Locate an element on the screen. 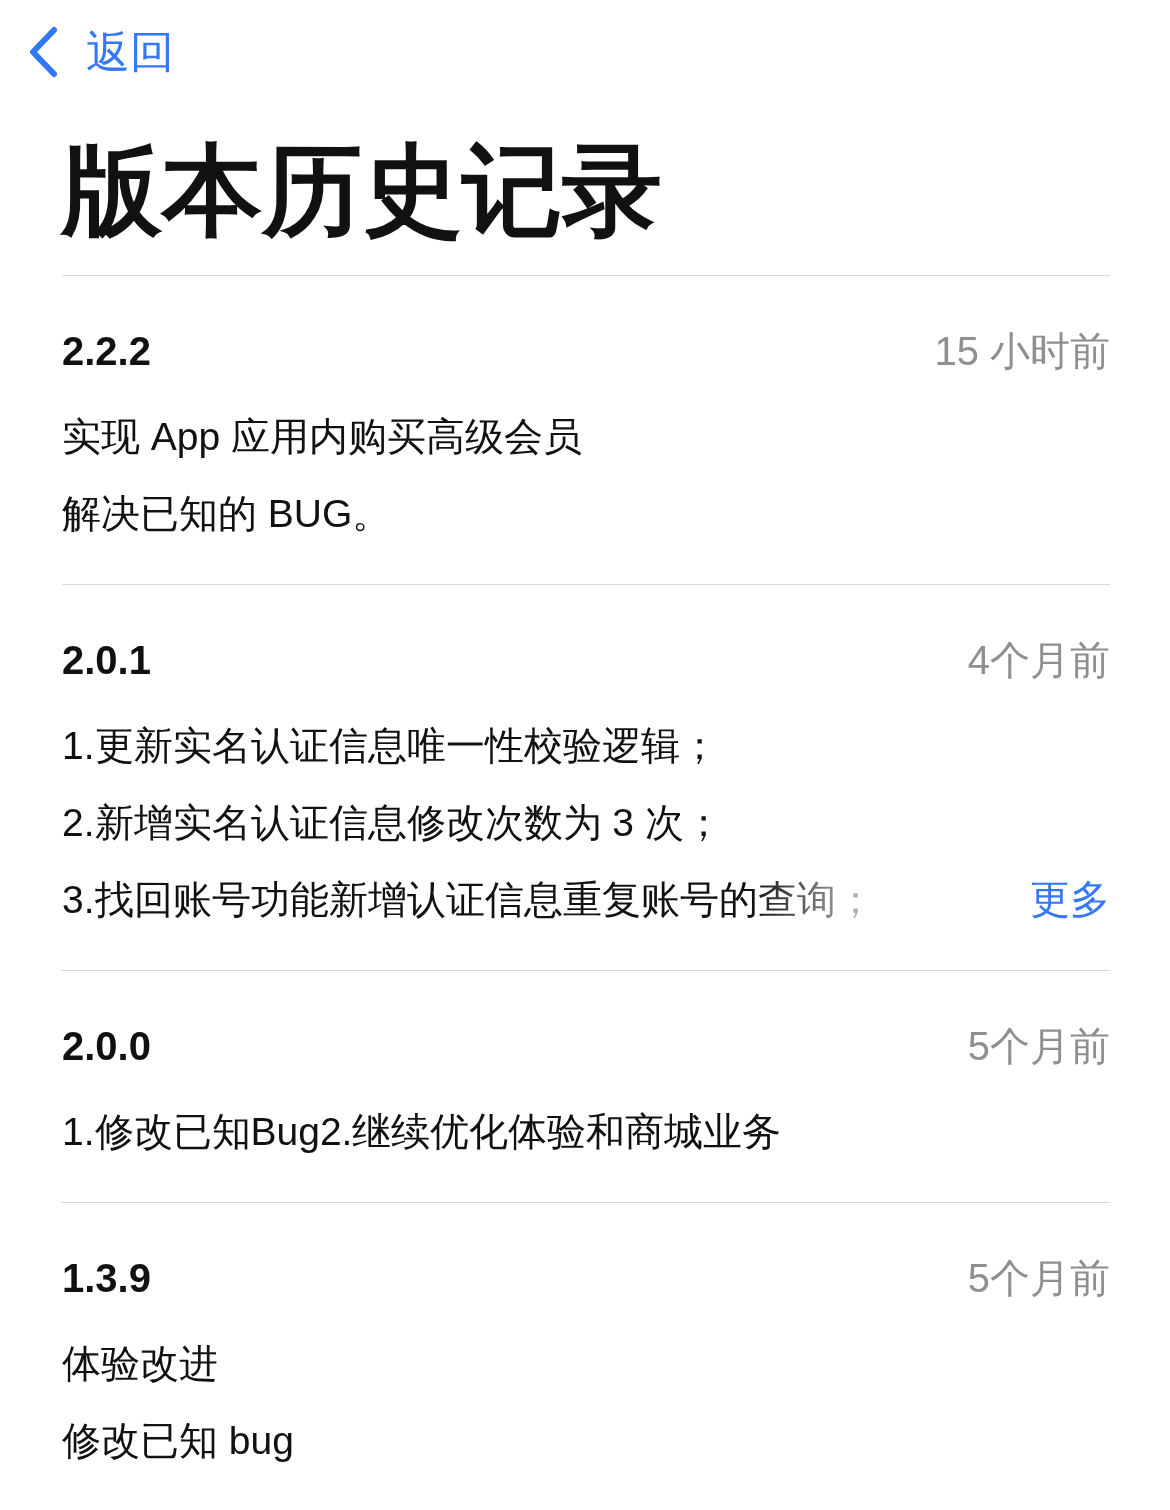 The width and height of the screenshot is (1170, 1510). version-number: 2.0.1 is located at coordinates (106, 660).